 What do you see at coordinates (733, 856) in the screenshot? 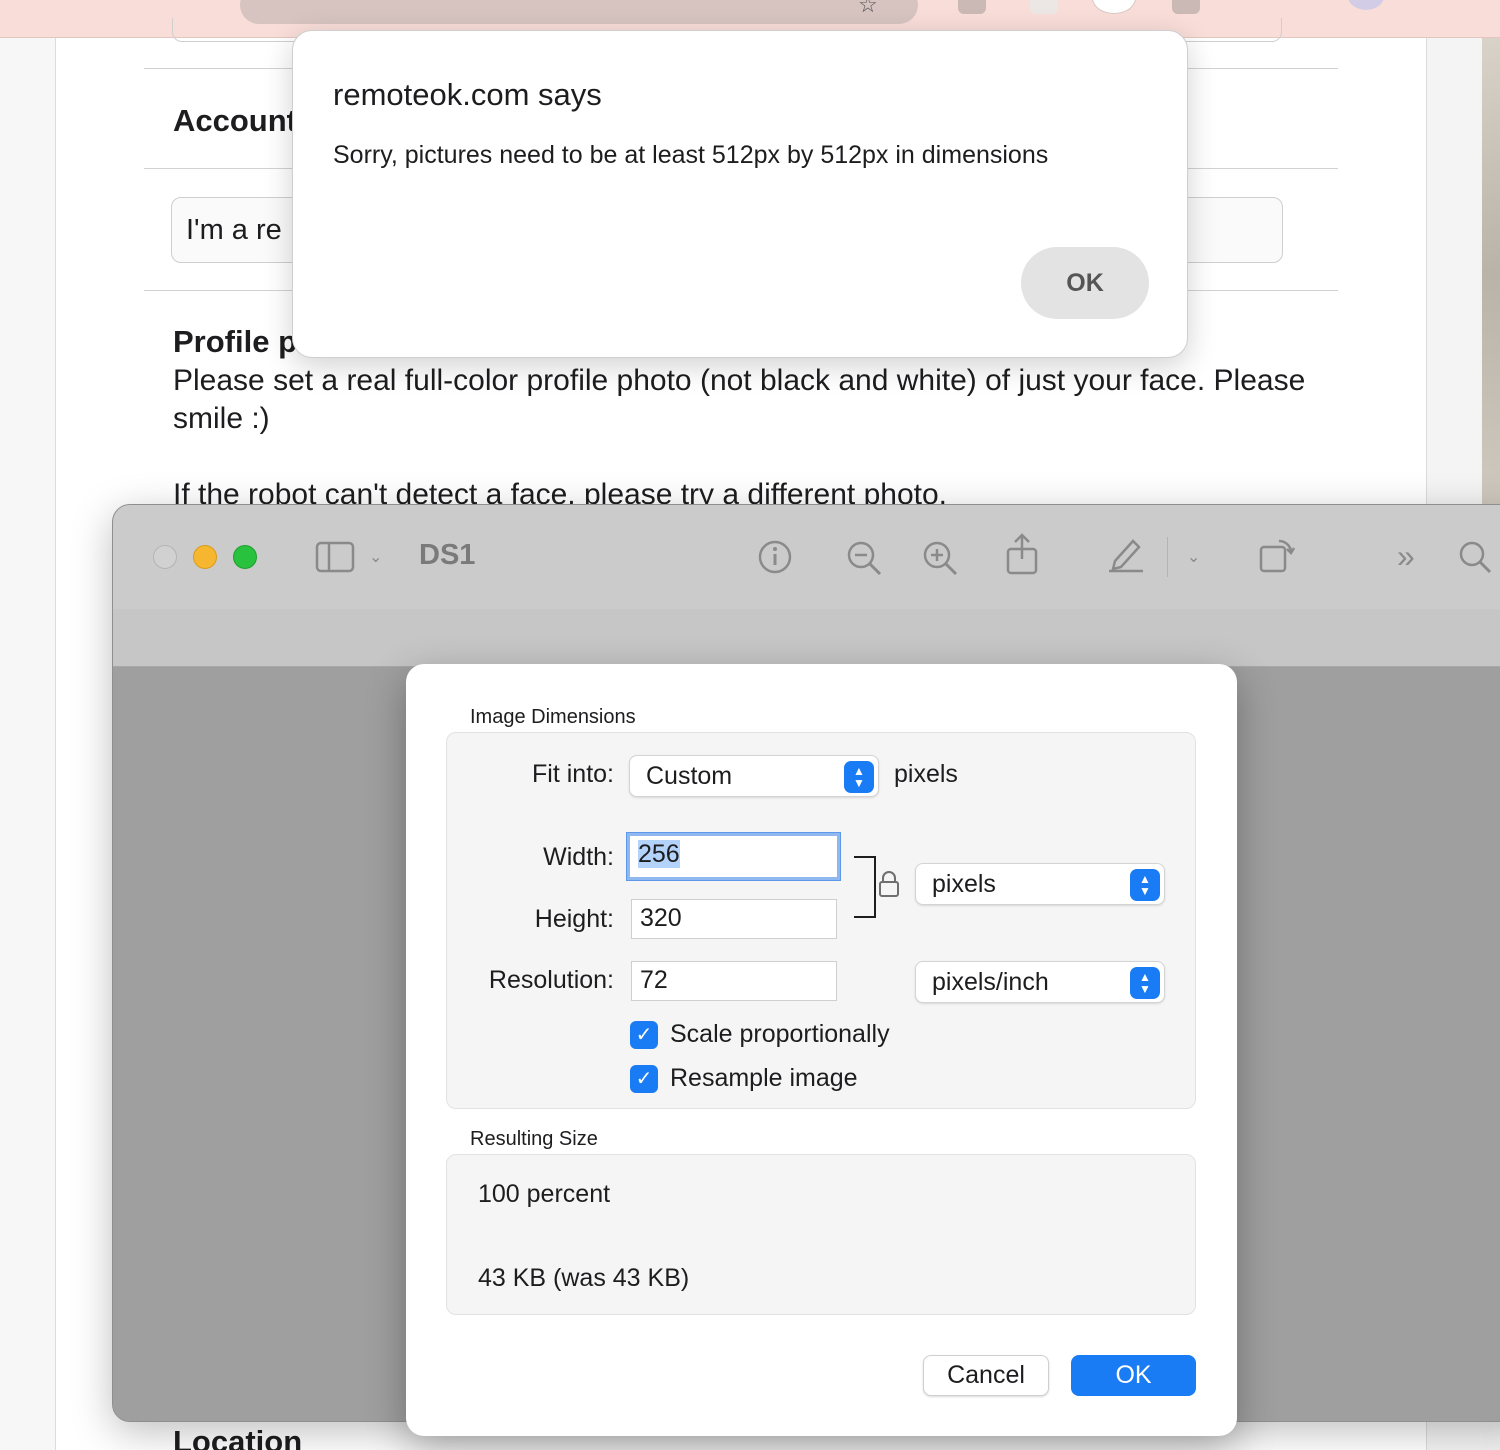
I see `width-input: 256` at bounding box center [733, 856].